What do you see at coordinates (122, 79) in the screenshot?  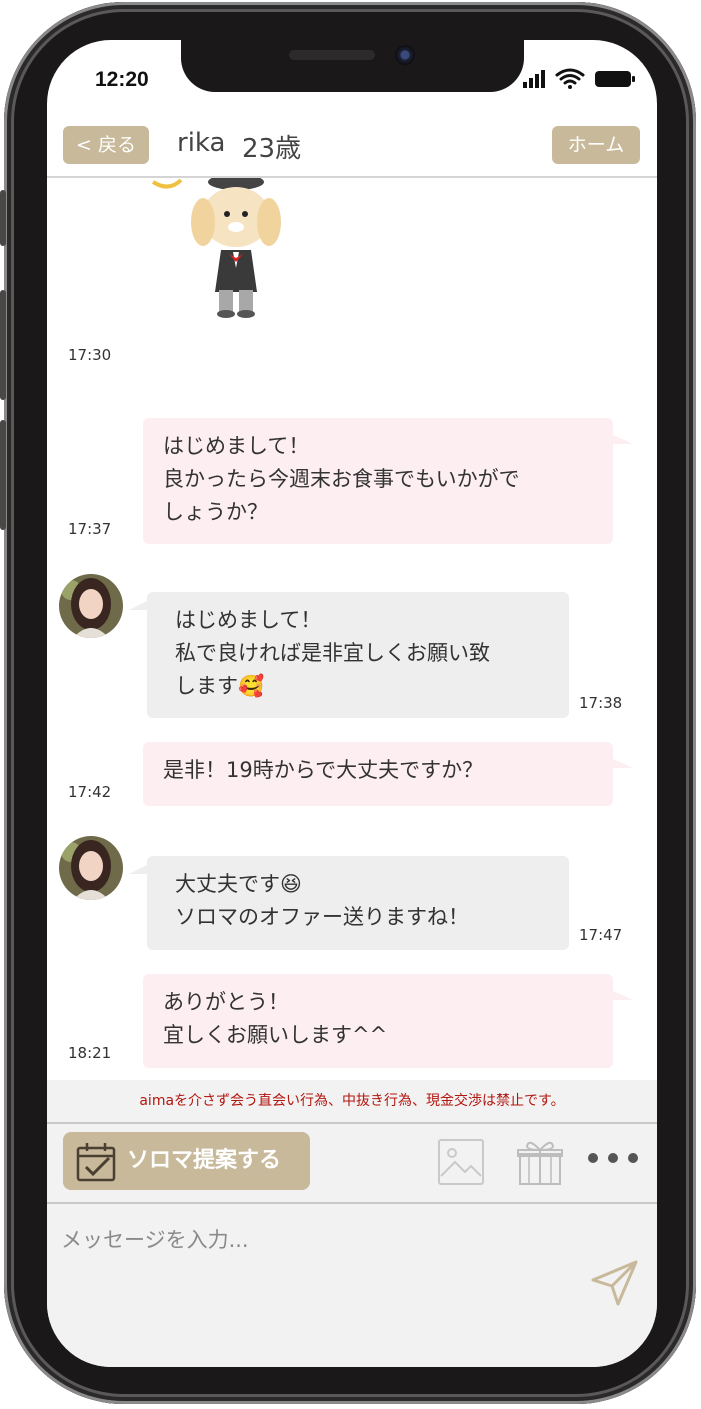 I see `status-time: 12:20` at bounding box center [122, 79].